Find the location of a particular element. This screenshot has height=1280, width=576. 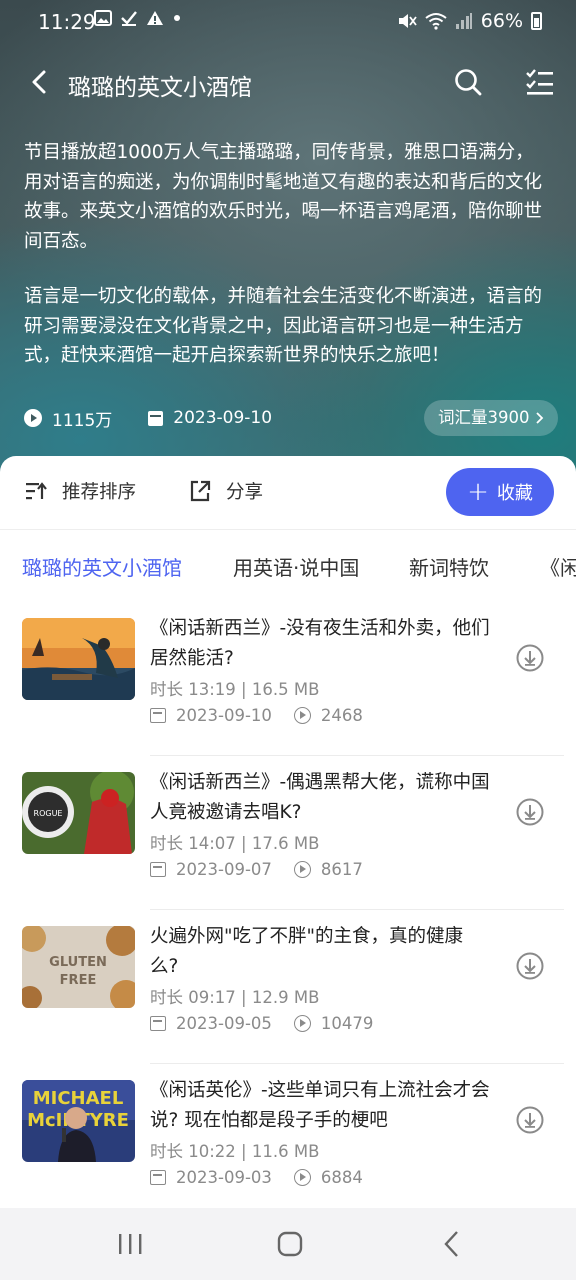

system-status: 66% is located at coordinates (469, 21).